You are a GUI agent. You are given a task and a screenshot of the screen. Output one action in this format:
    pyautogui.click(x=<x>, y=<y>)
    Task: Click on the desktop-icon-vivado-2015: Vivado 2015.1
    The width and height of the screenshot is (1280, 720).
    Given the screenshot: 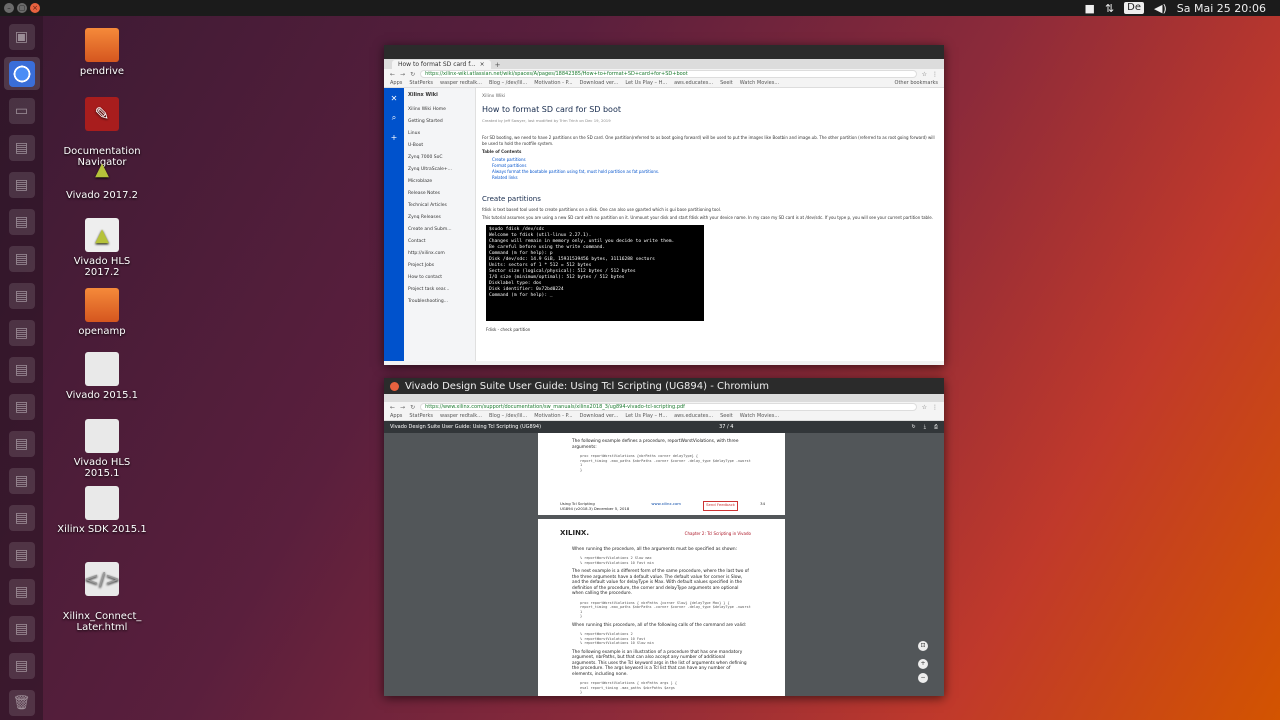 What is the action you would take?
    pyautogui.click(x=102, y=376)
    